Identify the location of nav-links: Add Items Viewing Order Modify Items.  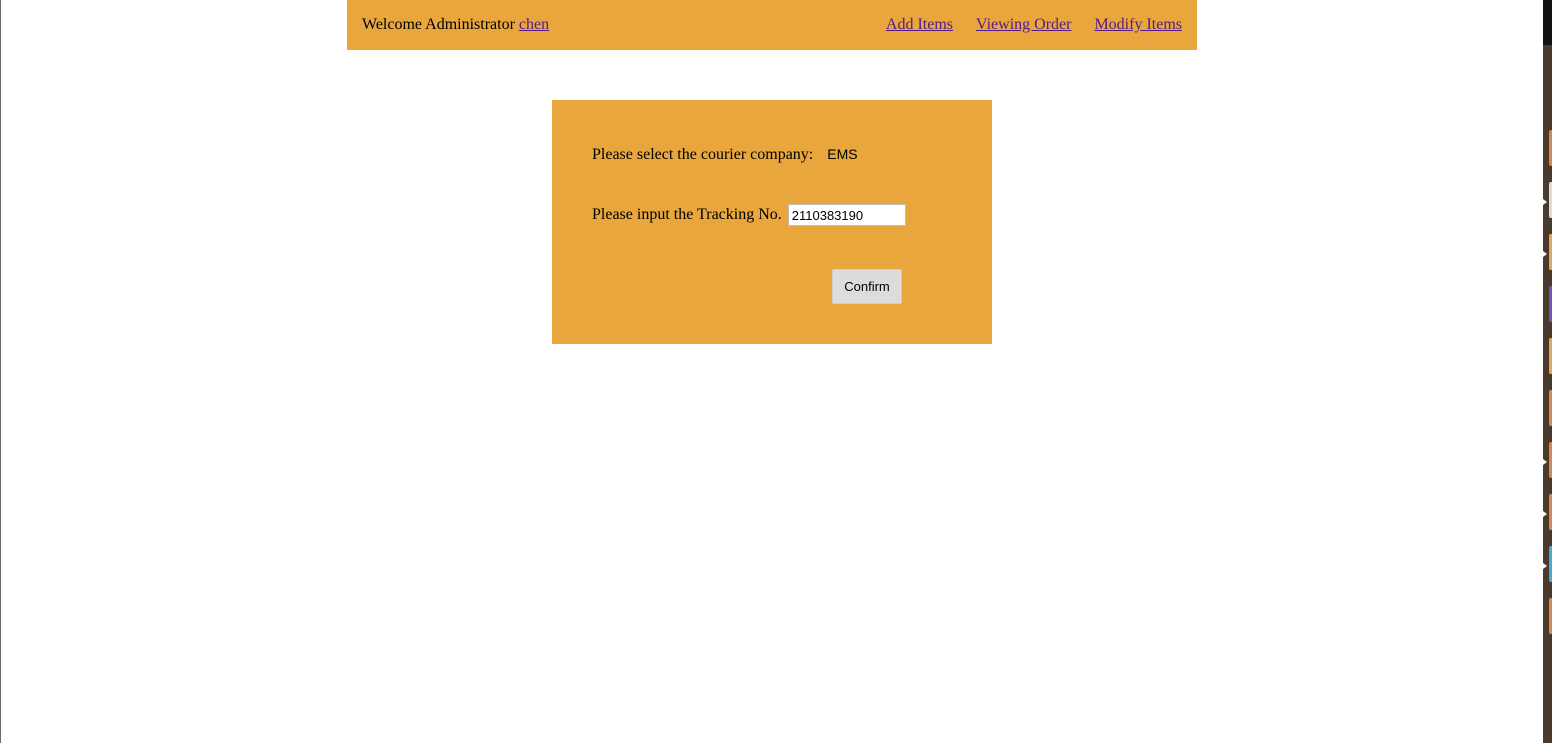
(1034, 25).